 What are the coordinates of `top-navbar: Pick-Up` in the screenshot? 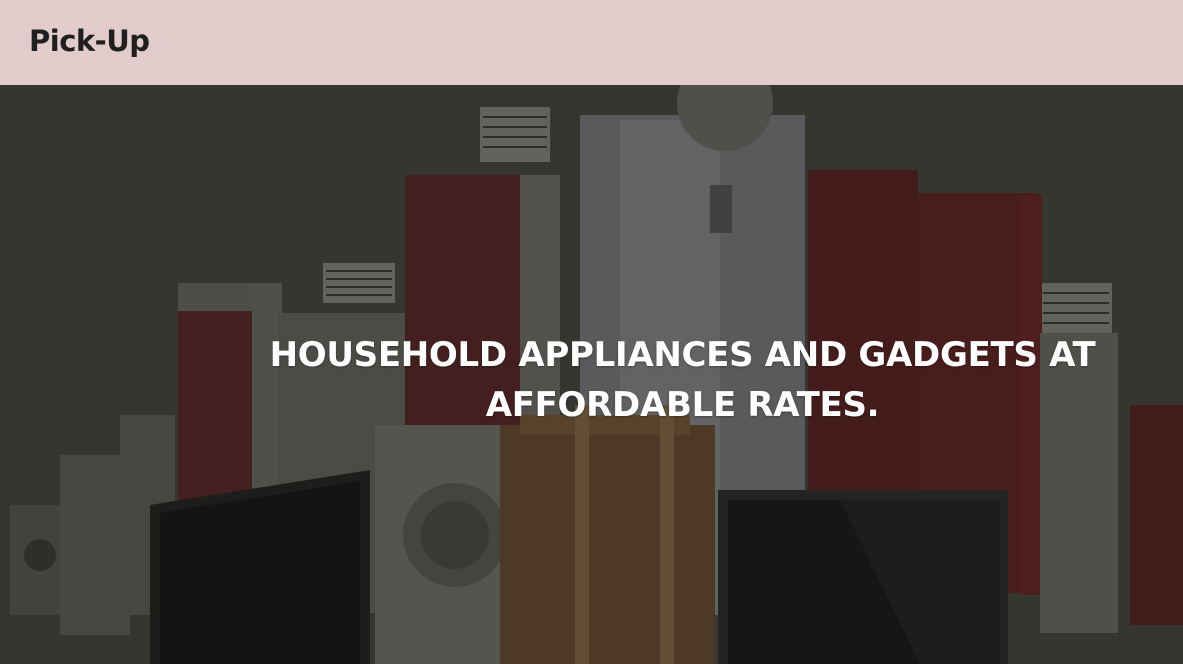 It's located at (591, 42).